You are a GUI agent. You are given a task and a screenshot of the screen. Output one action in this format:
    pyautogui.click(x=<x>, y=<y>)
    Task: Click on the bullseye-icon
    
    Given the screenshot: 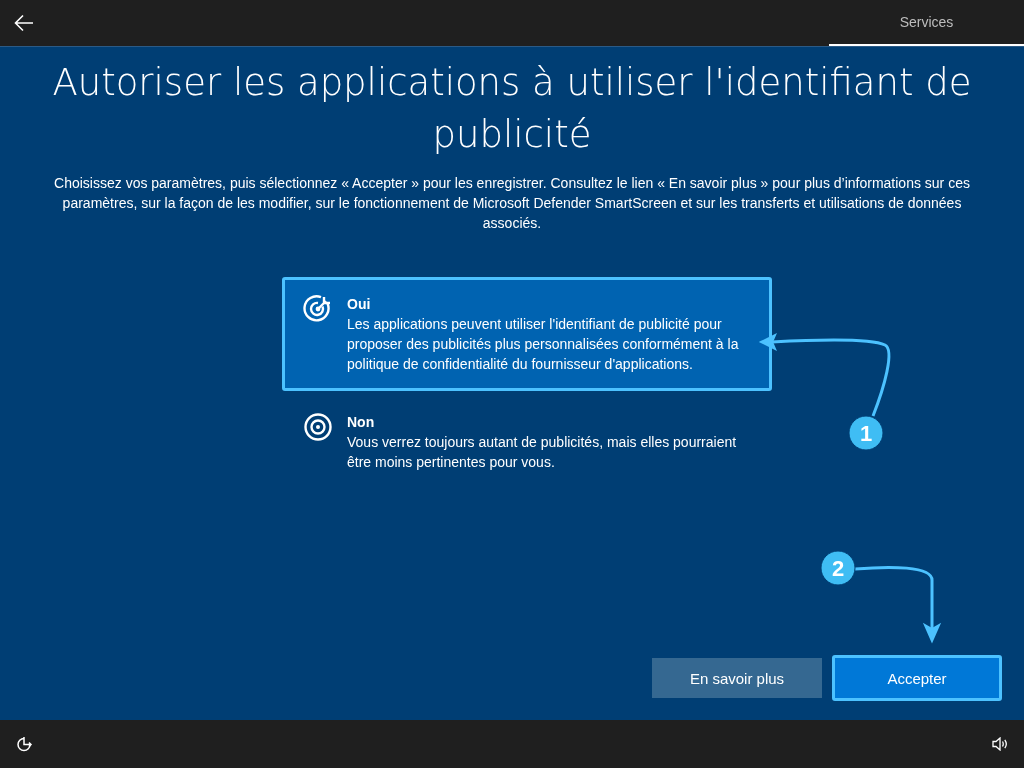 What is the action you would take?
    pyautogui.click(x=318, y=427)
    